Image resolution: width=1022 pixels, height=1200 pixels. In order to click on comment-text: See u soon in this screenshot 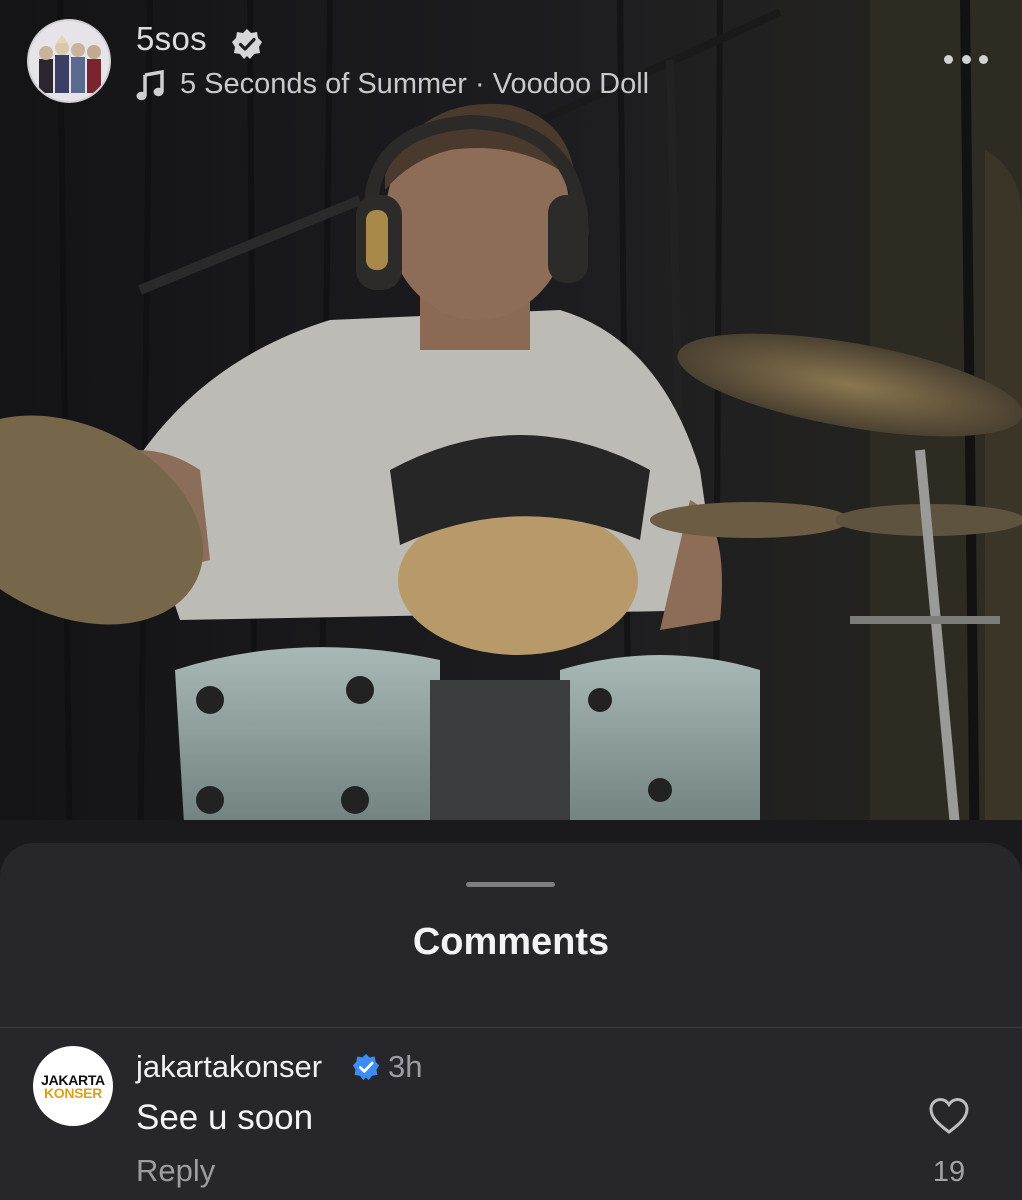, I will do `click(225, 1117)`.